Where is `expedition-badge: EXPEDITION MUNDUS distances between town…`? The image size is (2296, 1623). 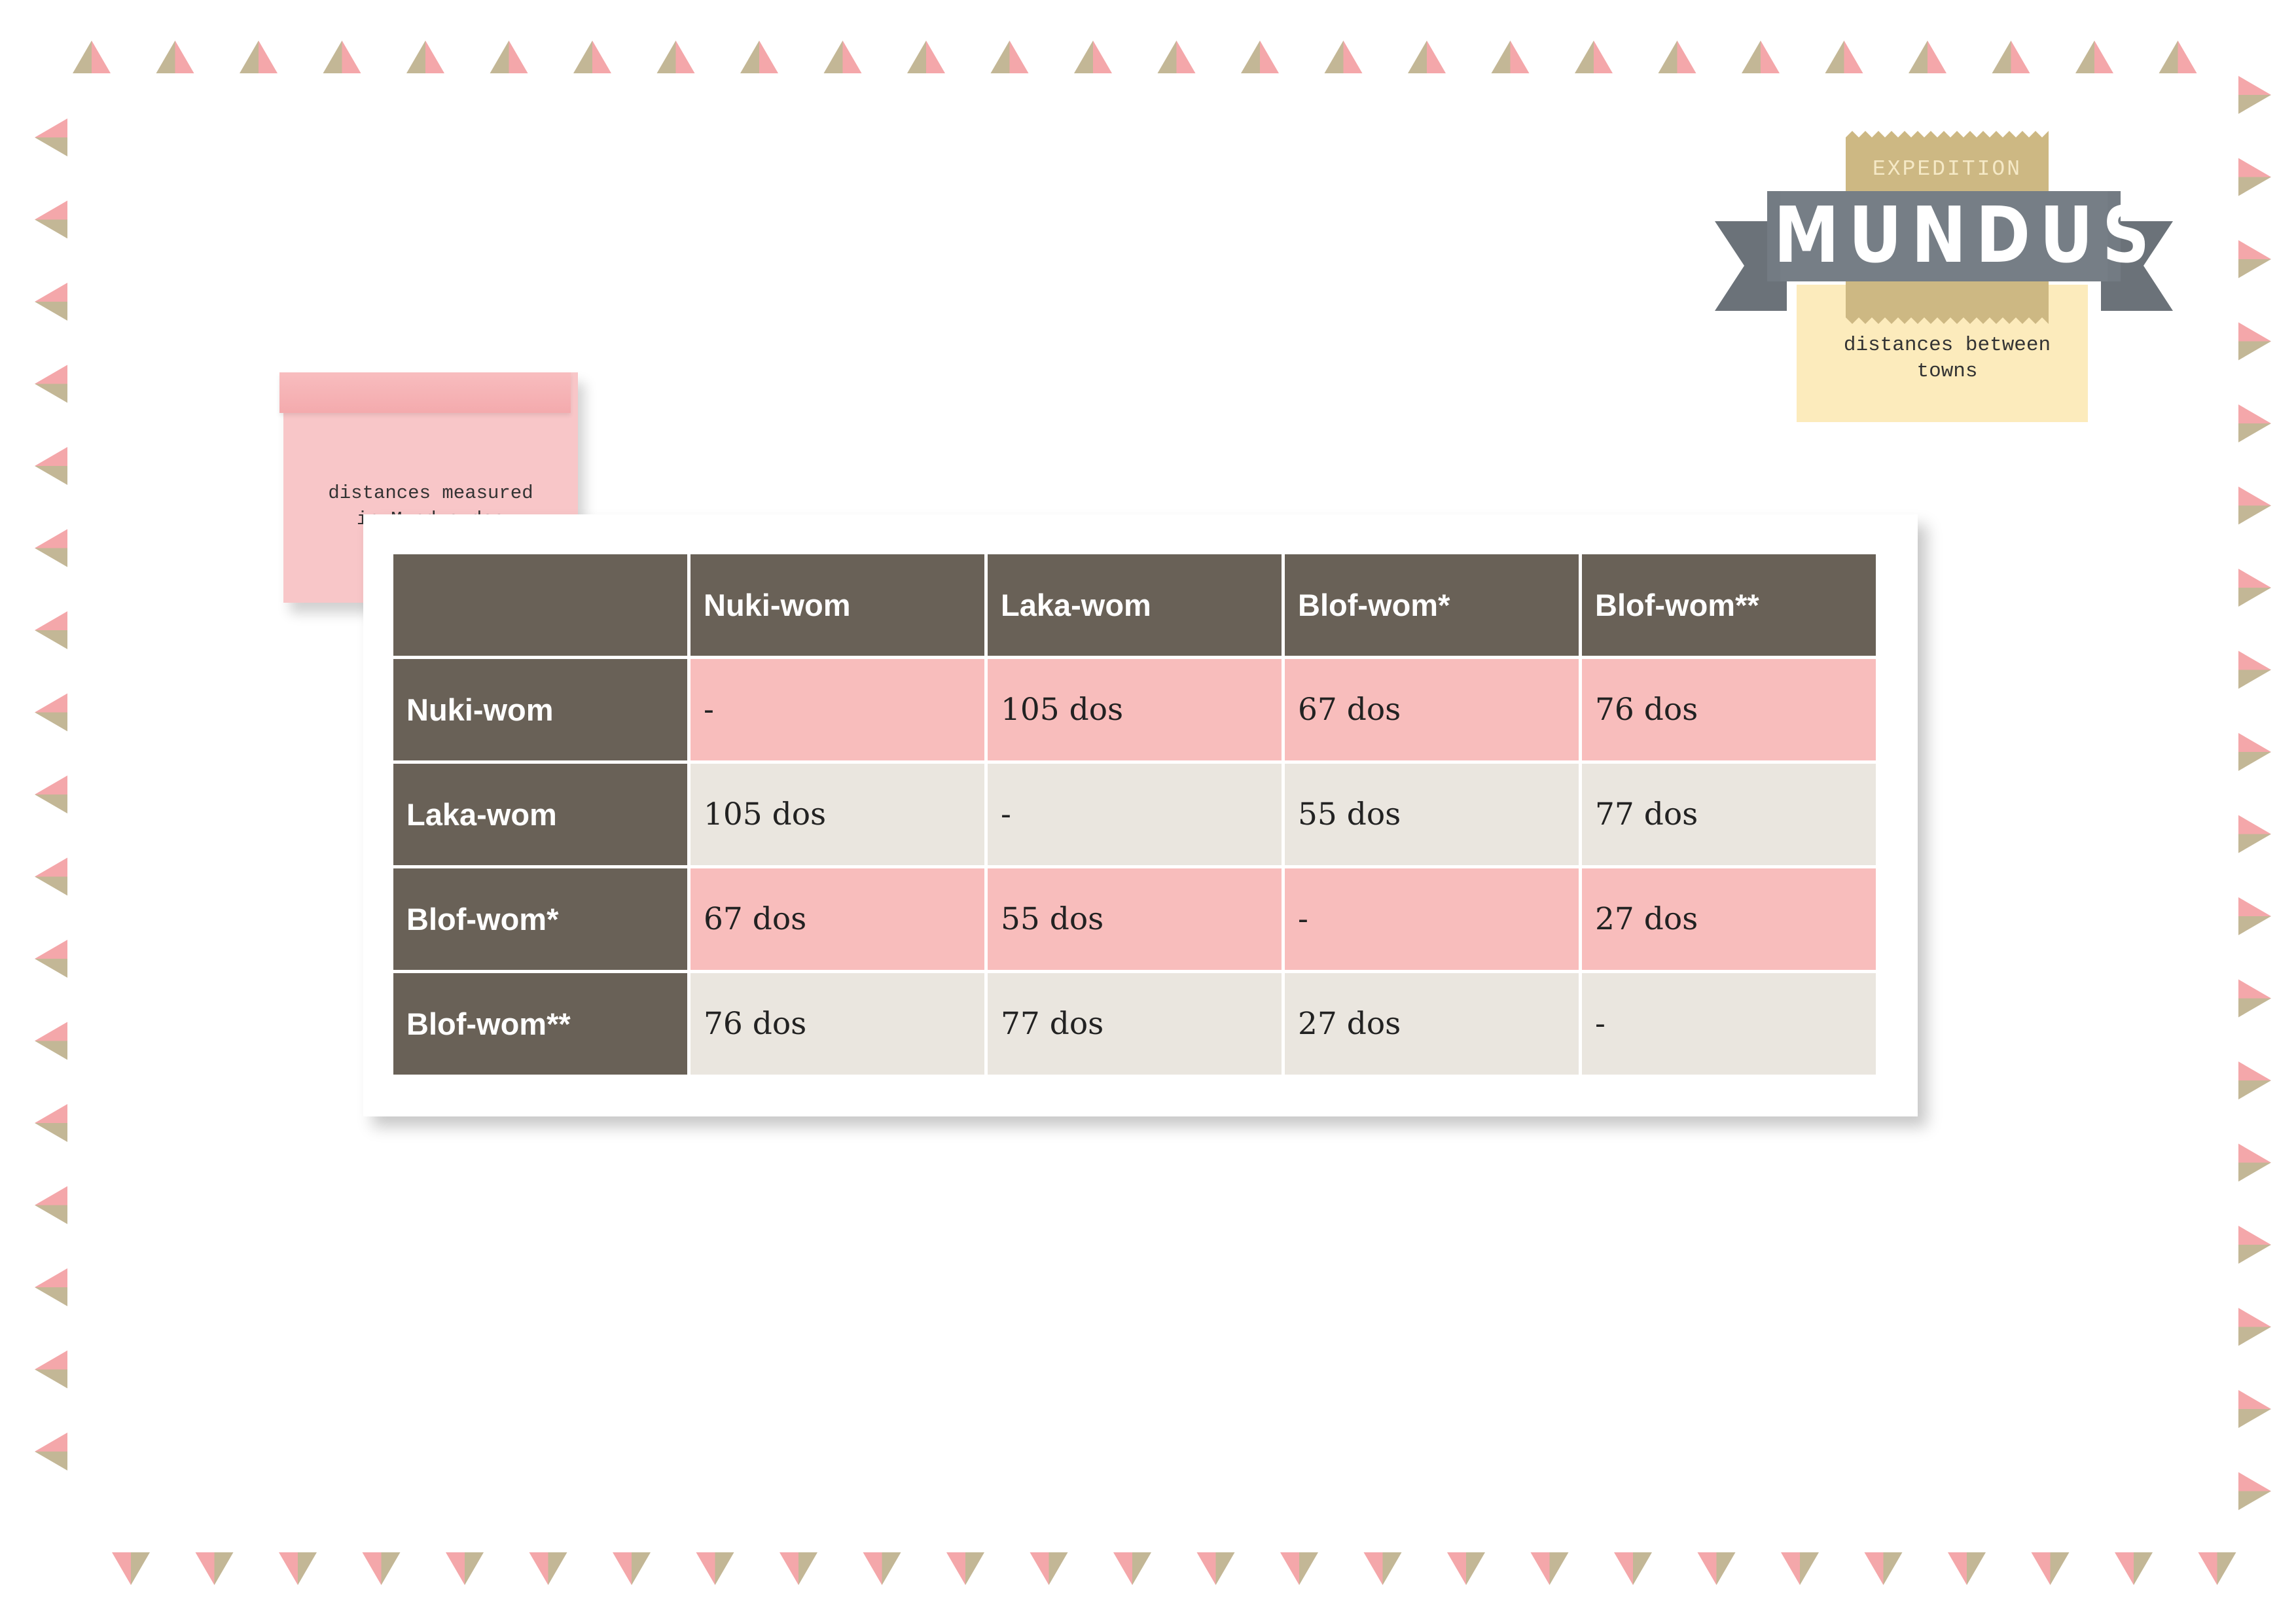 expedition-badge: EXPEDITION MUNDUS distances between town… is located at coordinates (1944, 281).